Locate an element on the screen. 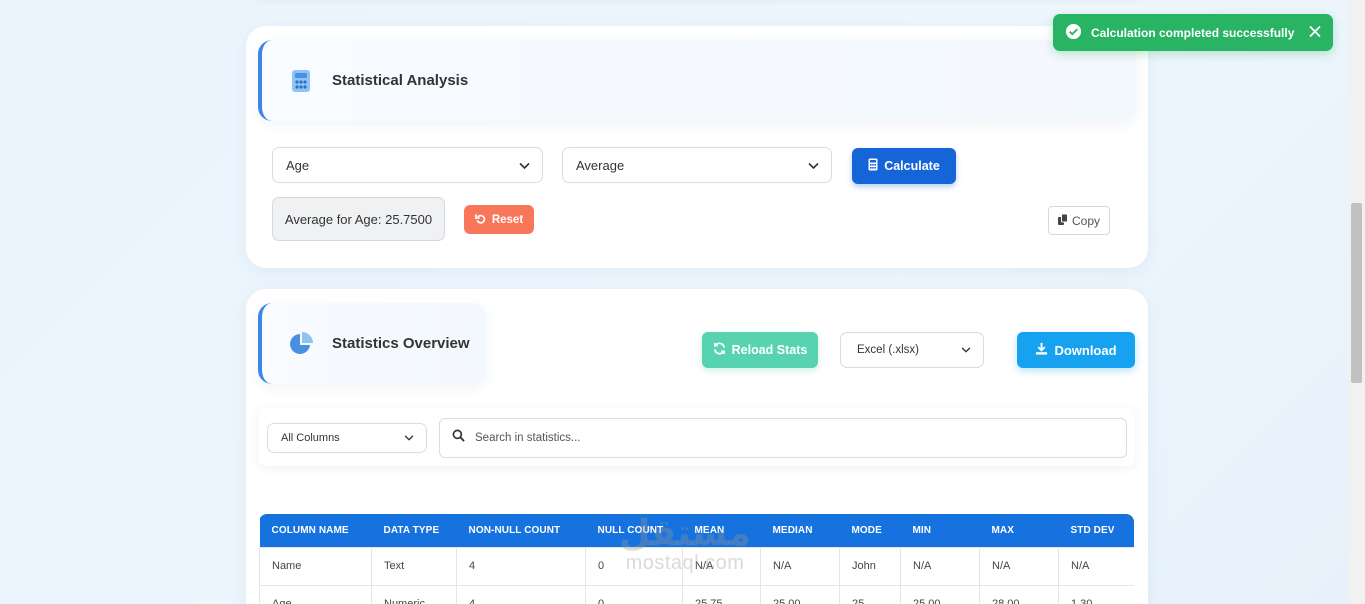  header-mode: Mode is located at coordinates (870, 530).